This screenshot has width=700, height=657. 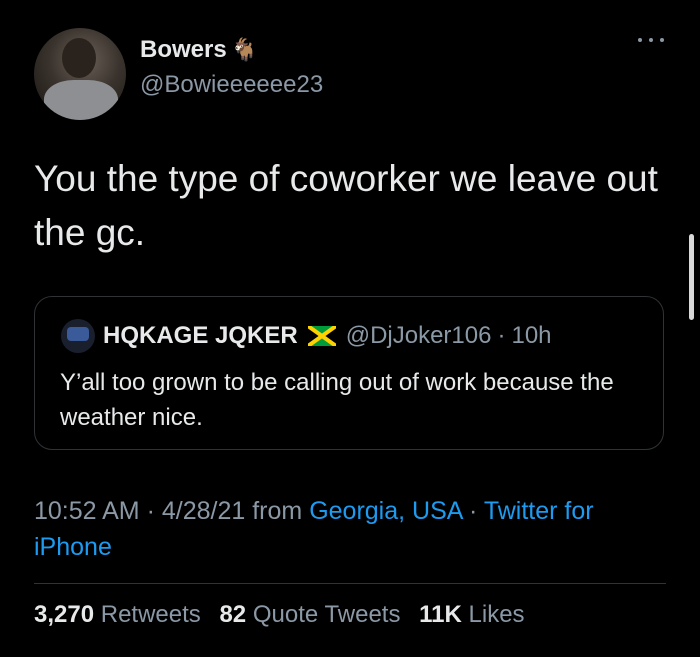 What do you see at coordinates (277, 511) in the screenshot?
I see `meta-from: from` at bounding box center [277, 511].